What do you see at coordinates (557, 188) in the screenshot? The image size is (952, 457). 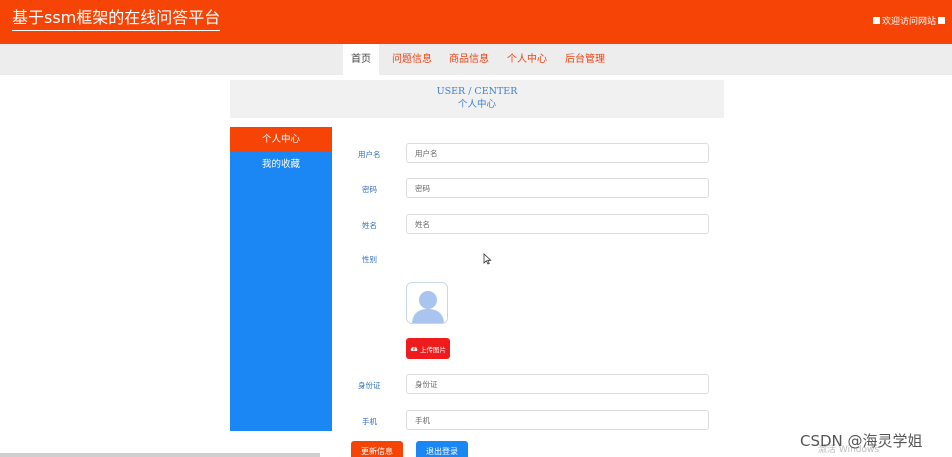 I see `password-input` at bounding box center [557, 188].